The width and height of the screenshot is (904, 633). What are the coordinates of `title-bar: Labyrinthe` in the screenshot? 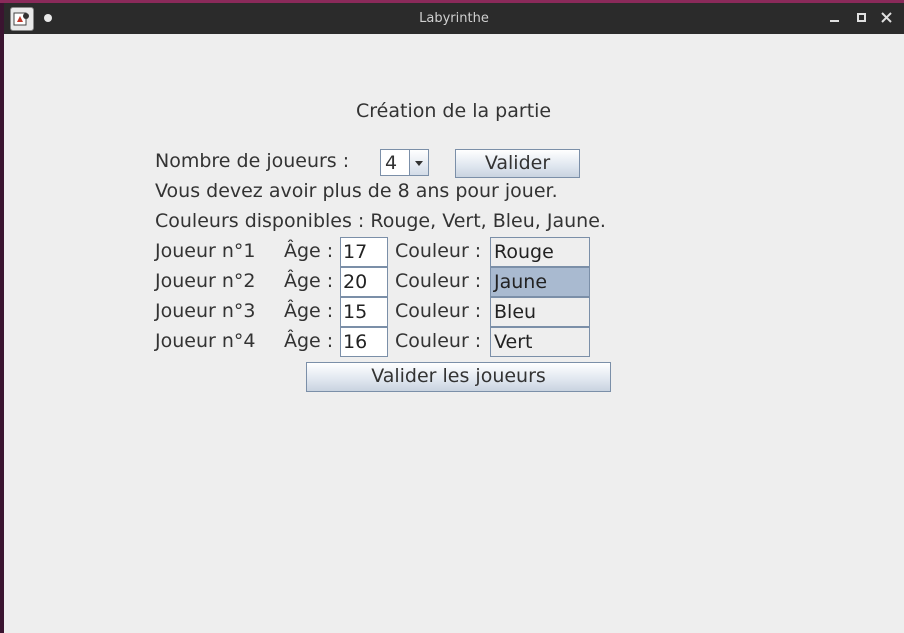 It's located at (454, 18).